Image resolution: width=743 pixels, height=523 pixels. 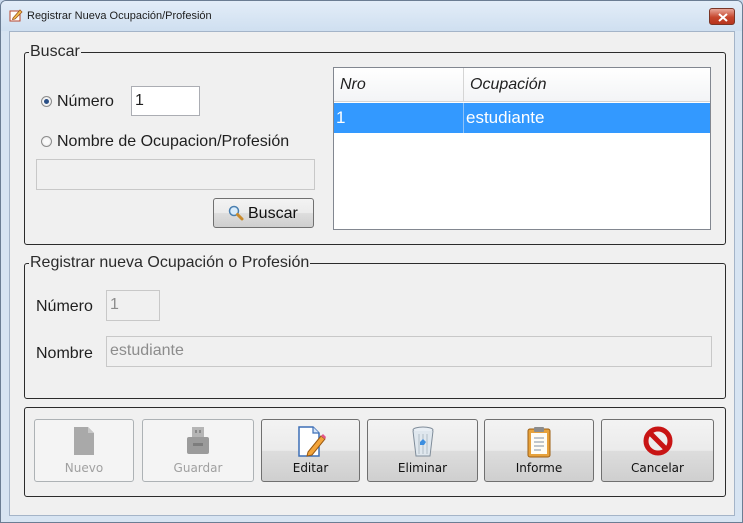 I want to click on edit-form-icon, so click(x=16, y=15).